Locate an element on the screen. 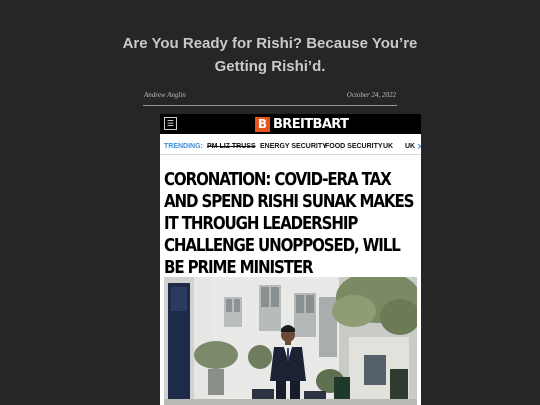 Image resolution: width=540 pixels, height=405 pixels. photo-illustration is located at coordinates (290, 341).